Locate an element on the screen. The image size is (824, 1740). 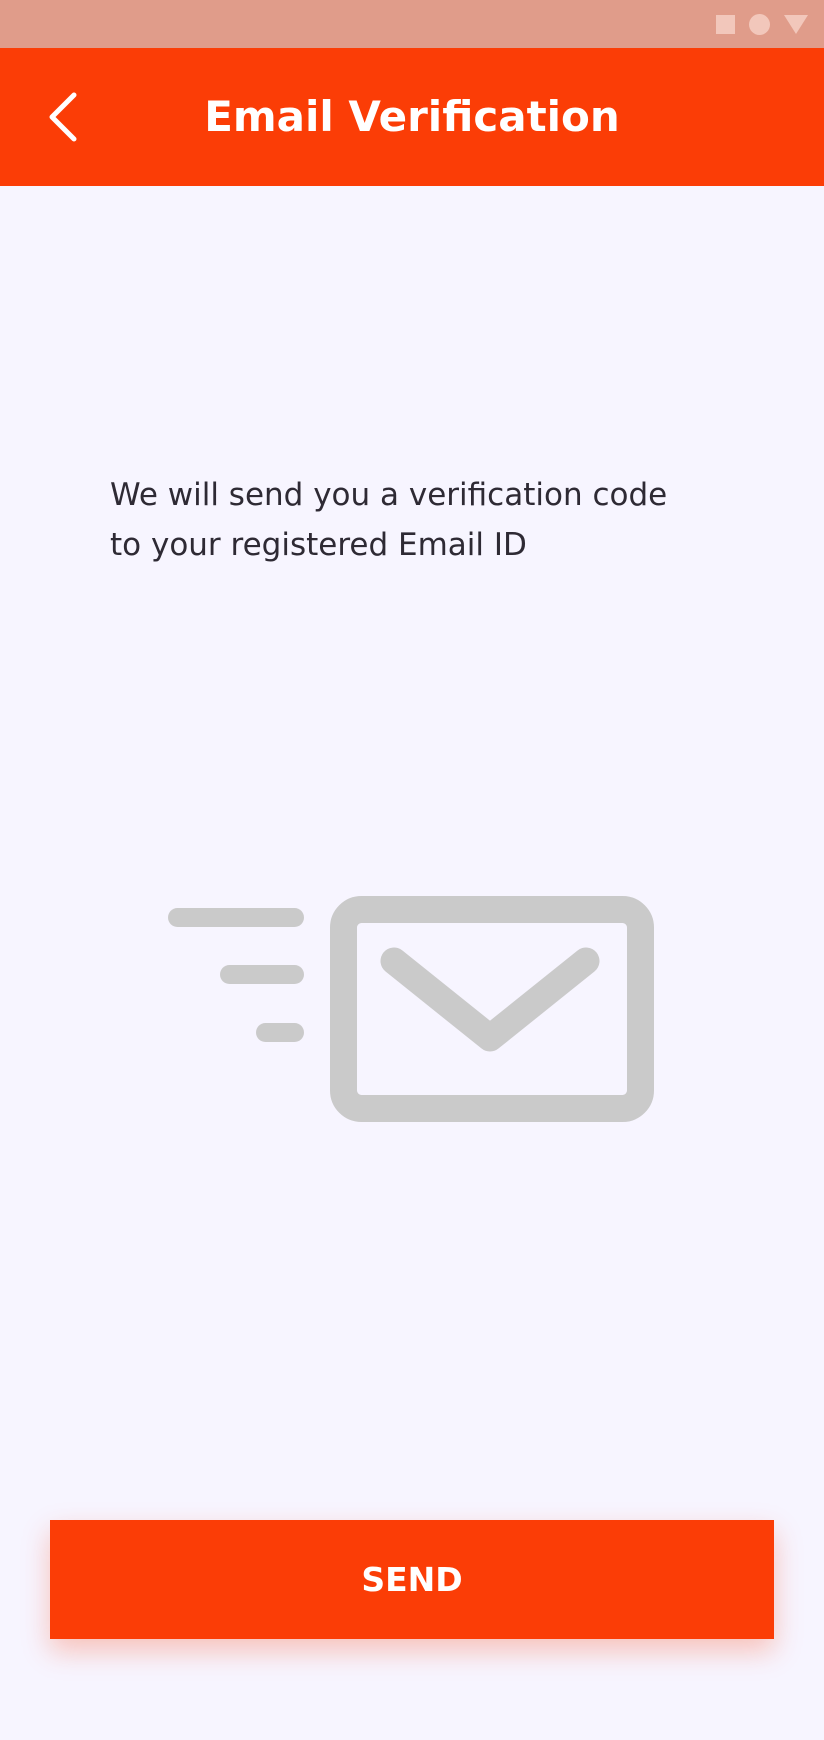
envelope-body-icon is located at coordinates (492, 1009).